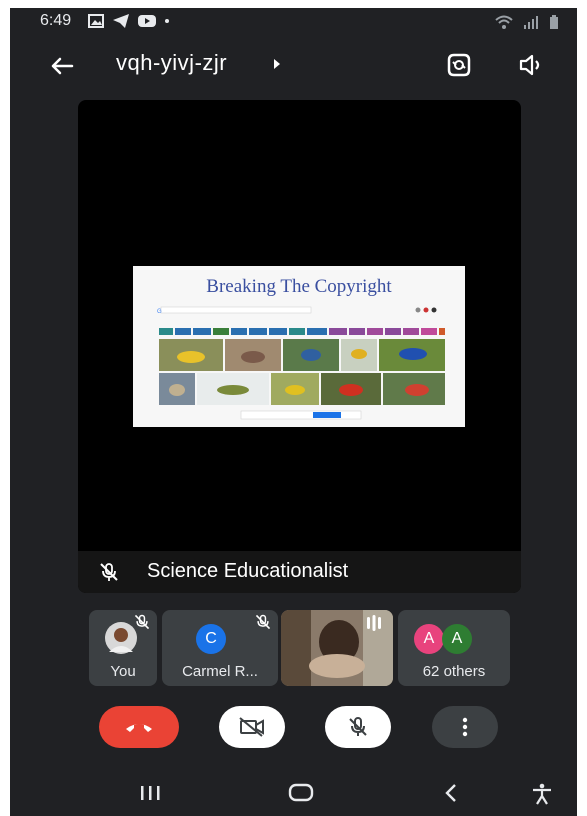 The image size is (587, 816). I want to click on system-icons, so click(527, 22).